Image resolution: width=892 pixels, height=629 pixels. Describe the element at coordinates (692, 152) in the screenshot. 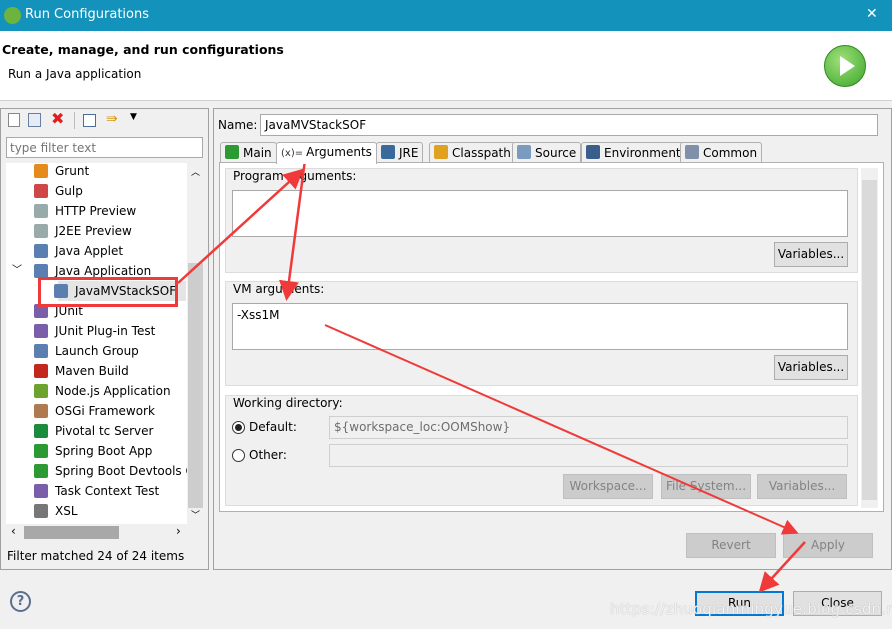

I see `common-icon` at that location.